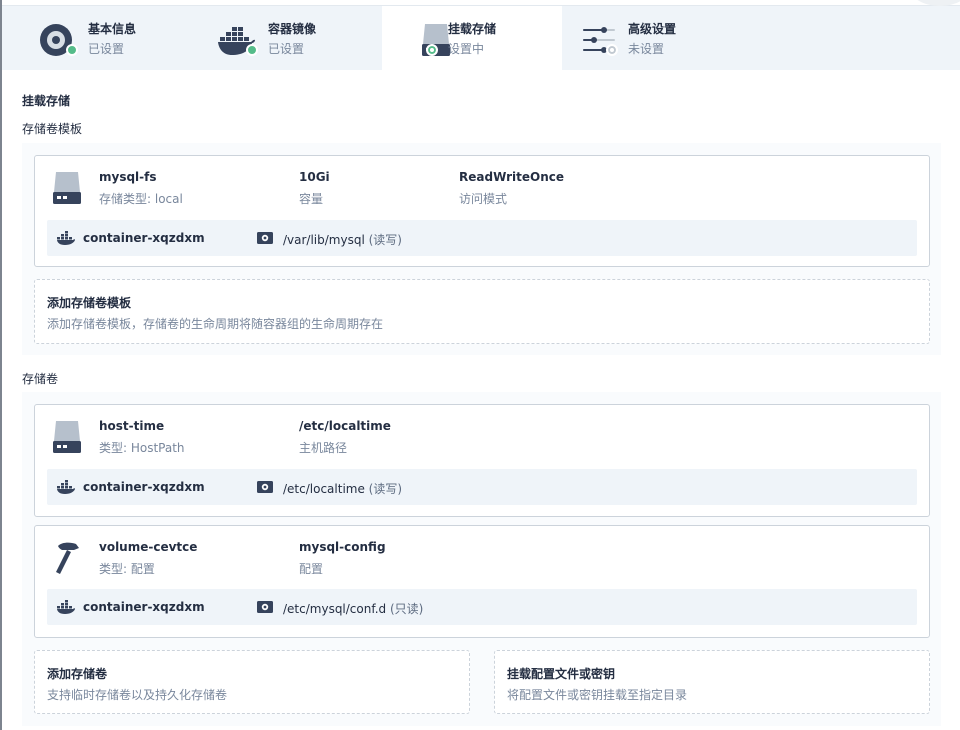 The height and width of the screenshot is (730, 960). I want to click on add-volume-title: 添加存储卷, so click(77, 674).